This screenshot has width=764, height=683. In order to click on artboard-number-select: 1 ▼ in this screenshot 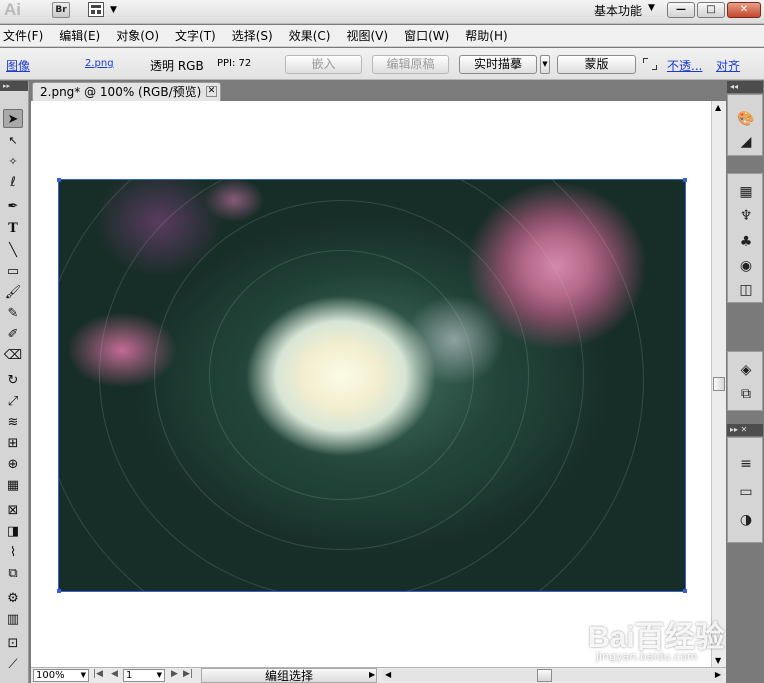, I will do `click(144, 675)`.